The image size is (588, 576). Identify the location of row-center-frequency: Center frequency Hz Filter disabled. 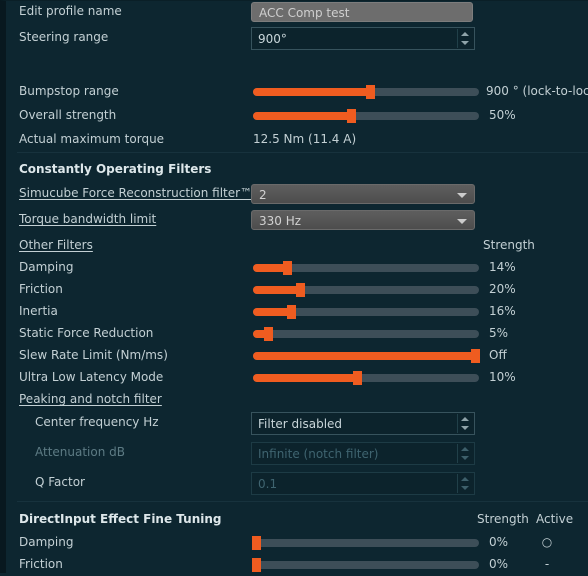
(300, 423).